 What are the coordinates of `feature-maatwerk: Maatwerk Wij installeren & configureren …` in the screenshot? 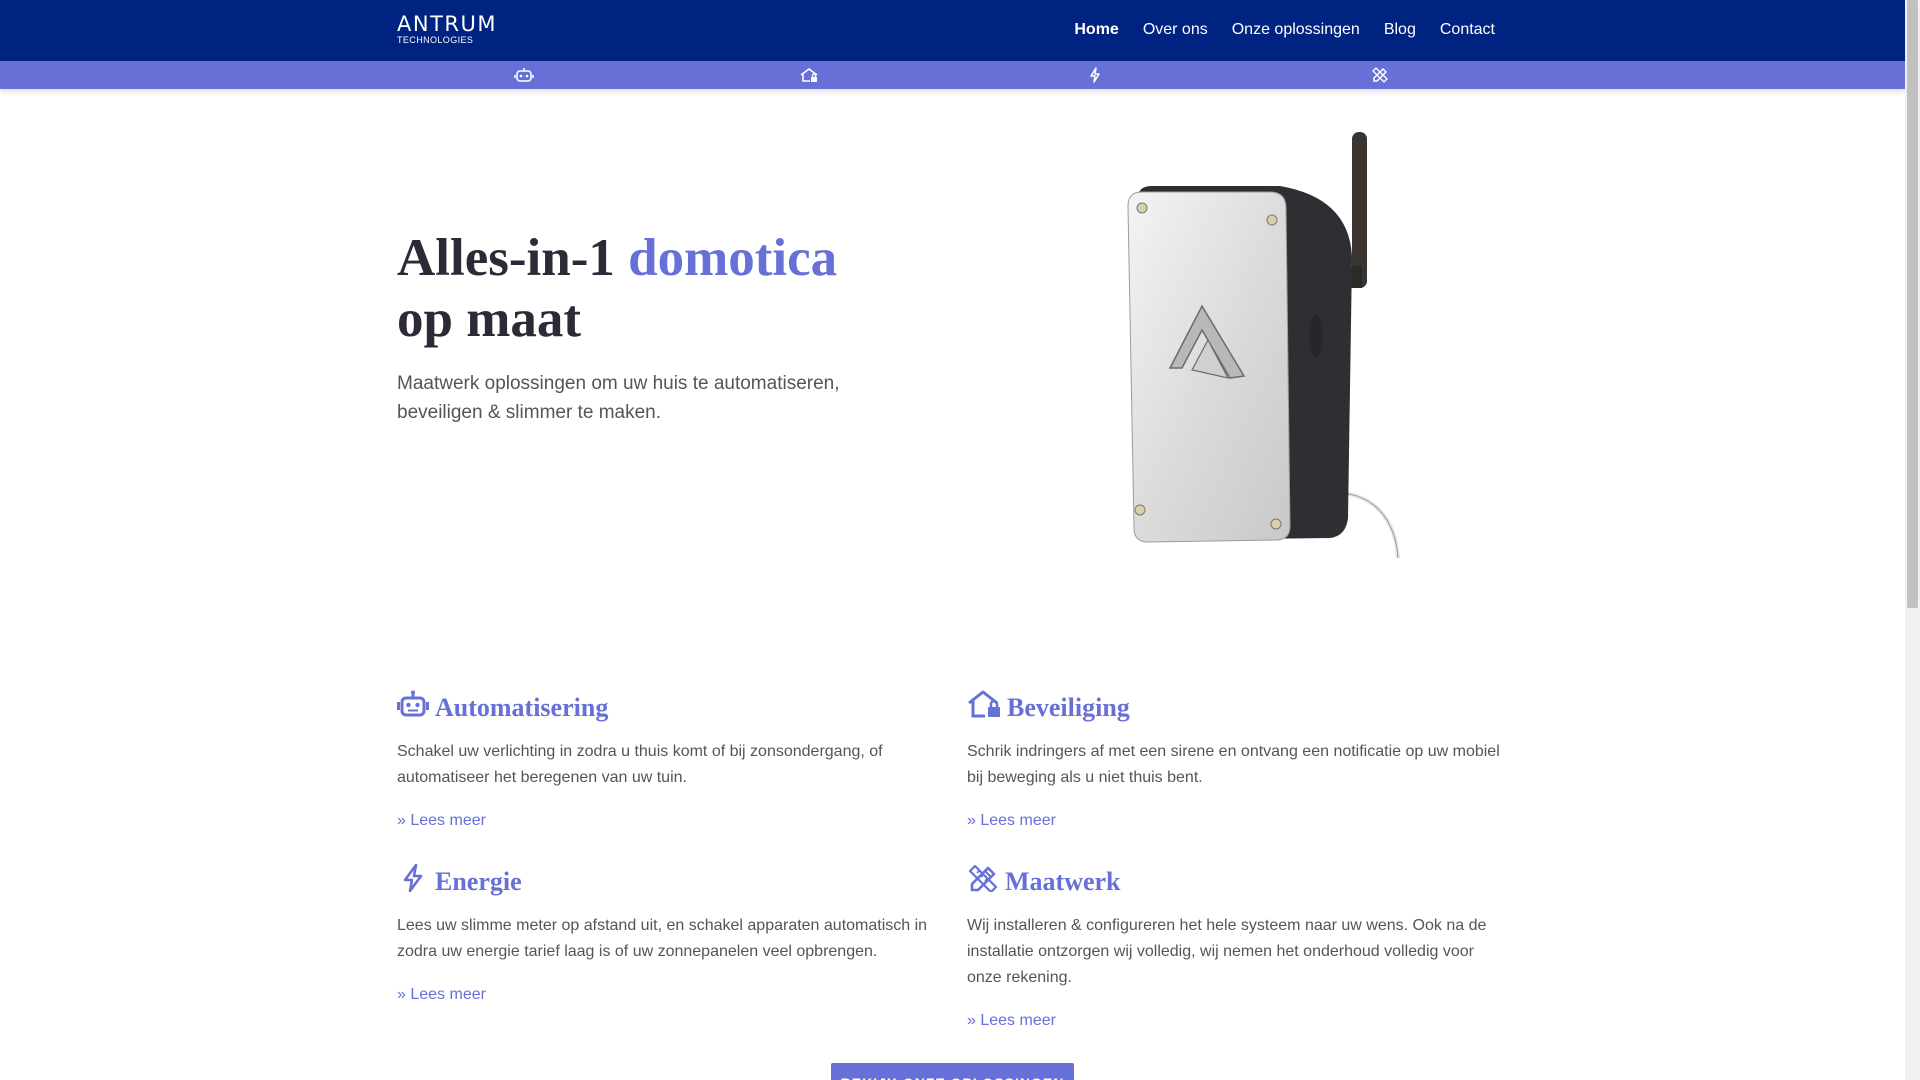 It's located at (1239, 947).